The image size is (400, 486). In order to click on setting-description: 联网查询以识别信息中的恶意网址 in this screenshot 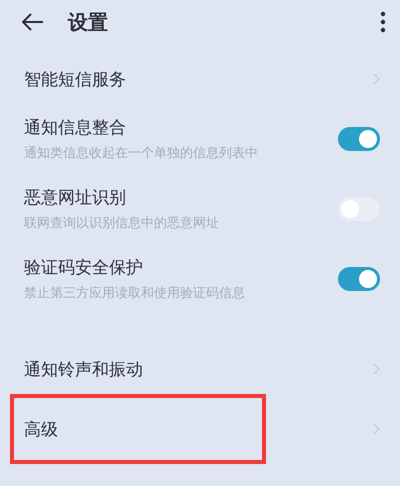, I will do `click(122, 223)`.